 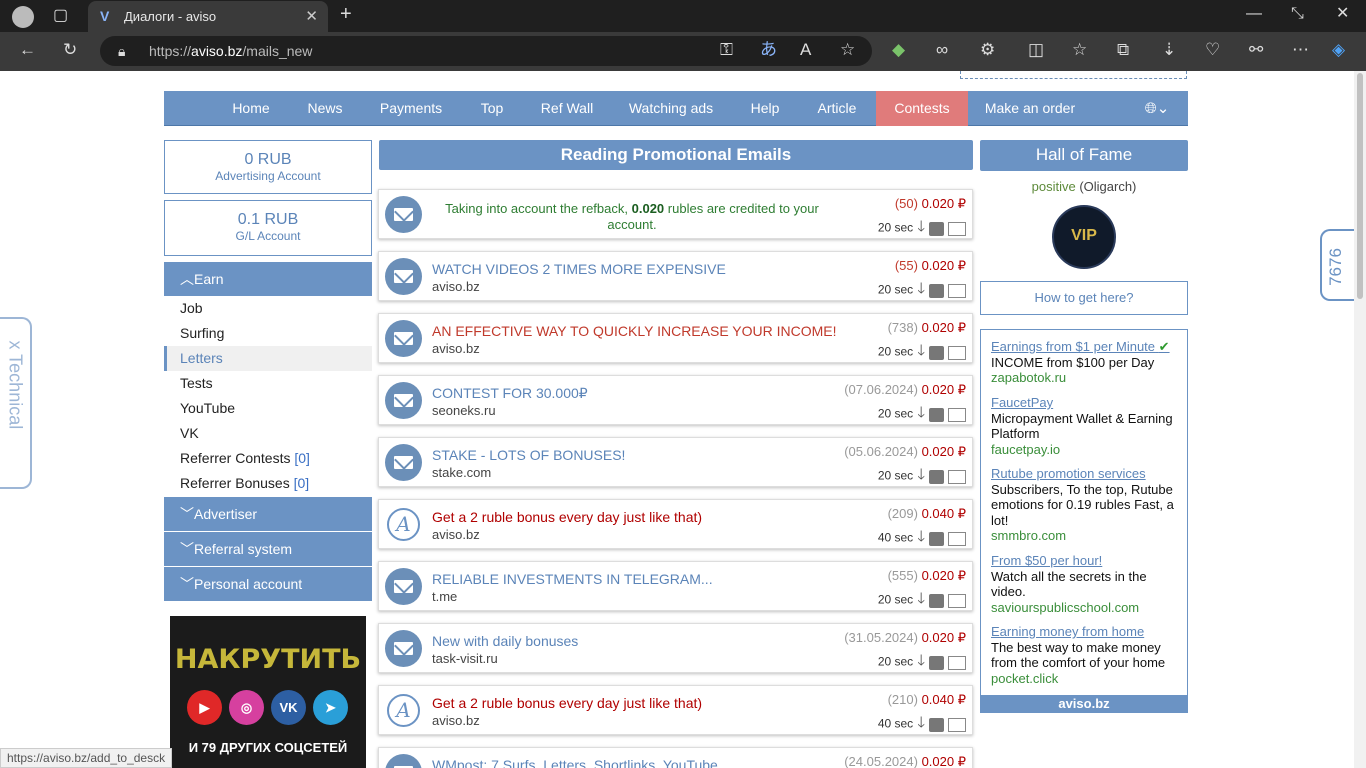 I want to click on mail-title: New with daily bonuses, so click(x=505, y=641).